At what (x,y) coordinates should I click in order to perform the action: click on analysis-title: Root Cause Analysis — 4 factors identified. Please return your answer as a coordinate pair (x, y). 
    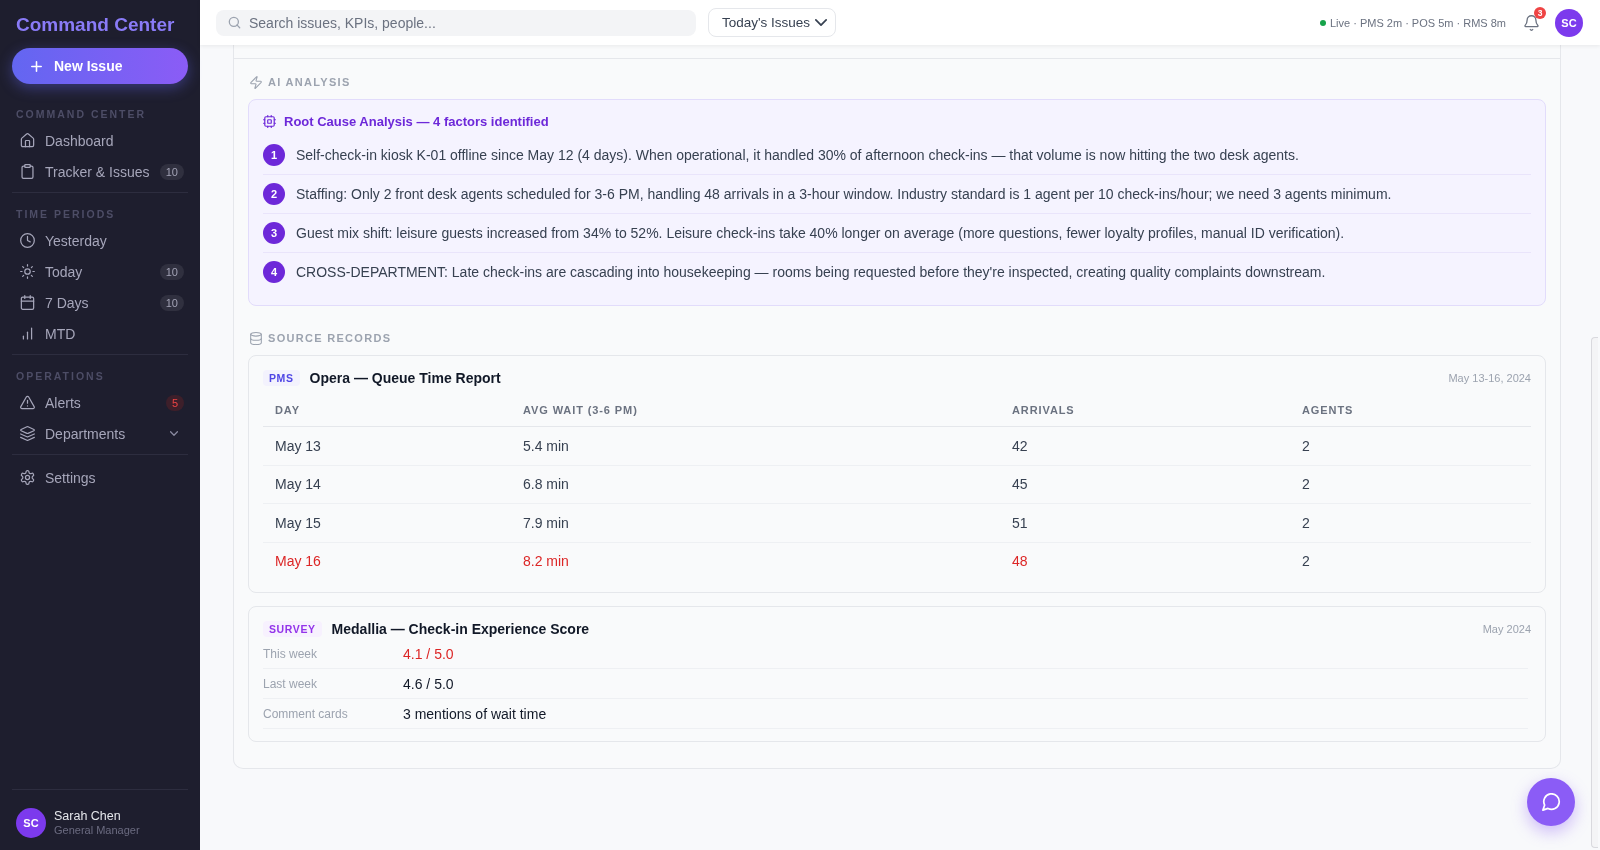
    Looking at the image, I should click on (416, 121).